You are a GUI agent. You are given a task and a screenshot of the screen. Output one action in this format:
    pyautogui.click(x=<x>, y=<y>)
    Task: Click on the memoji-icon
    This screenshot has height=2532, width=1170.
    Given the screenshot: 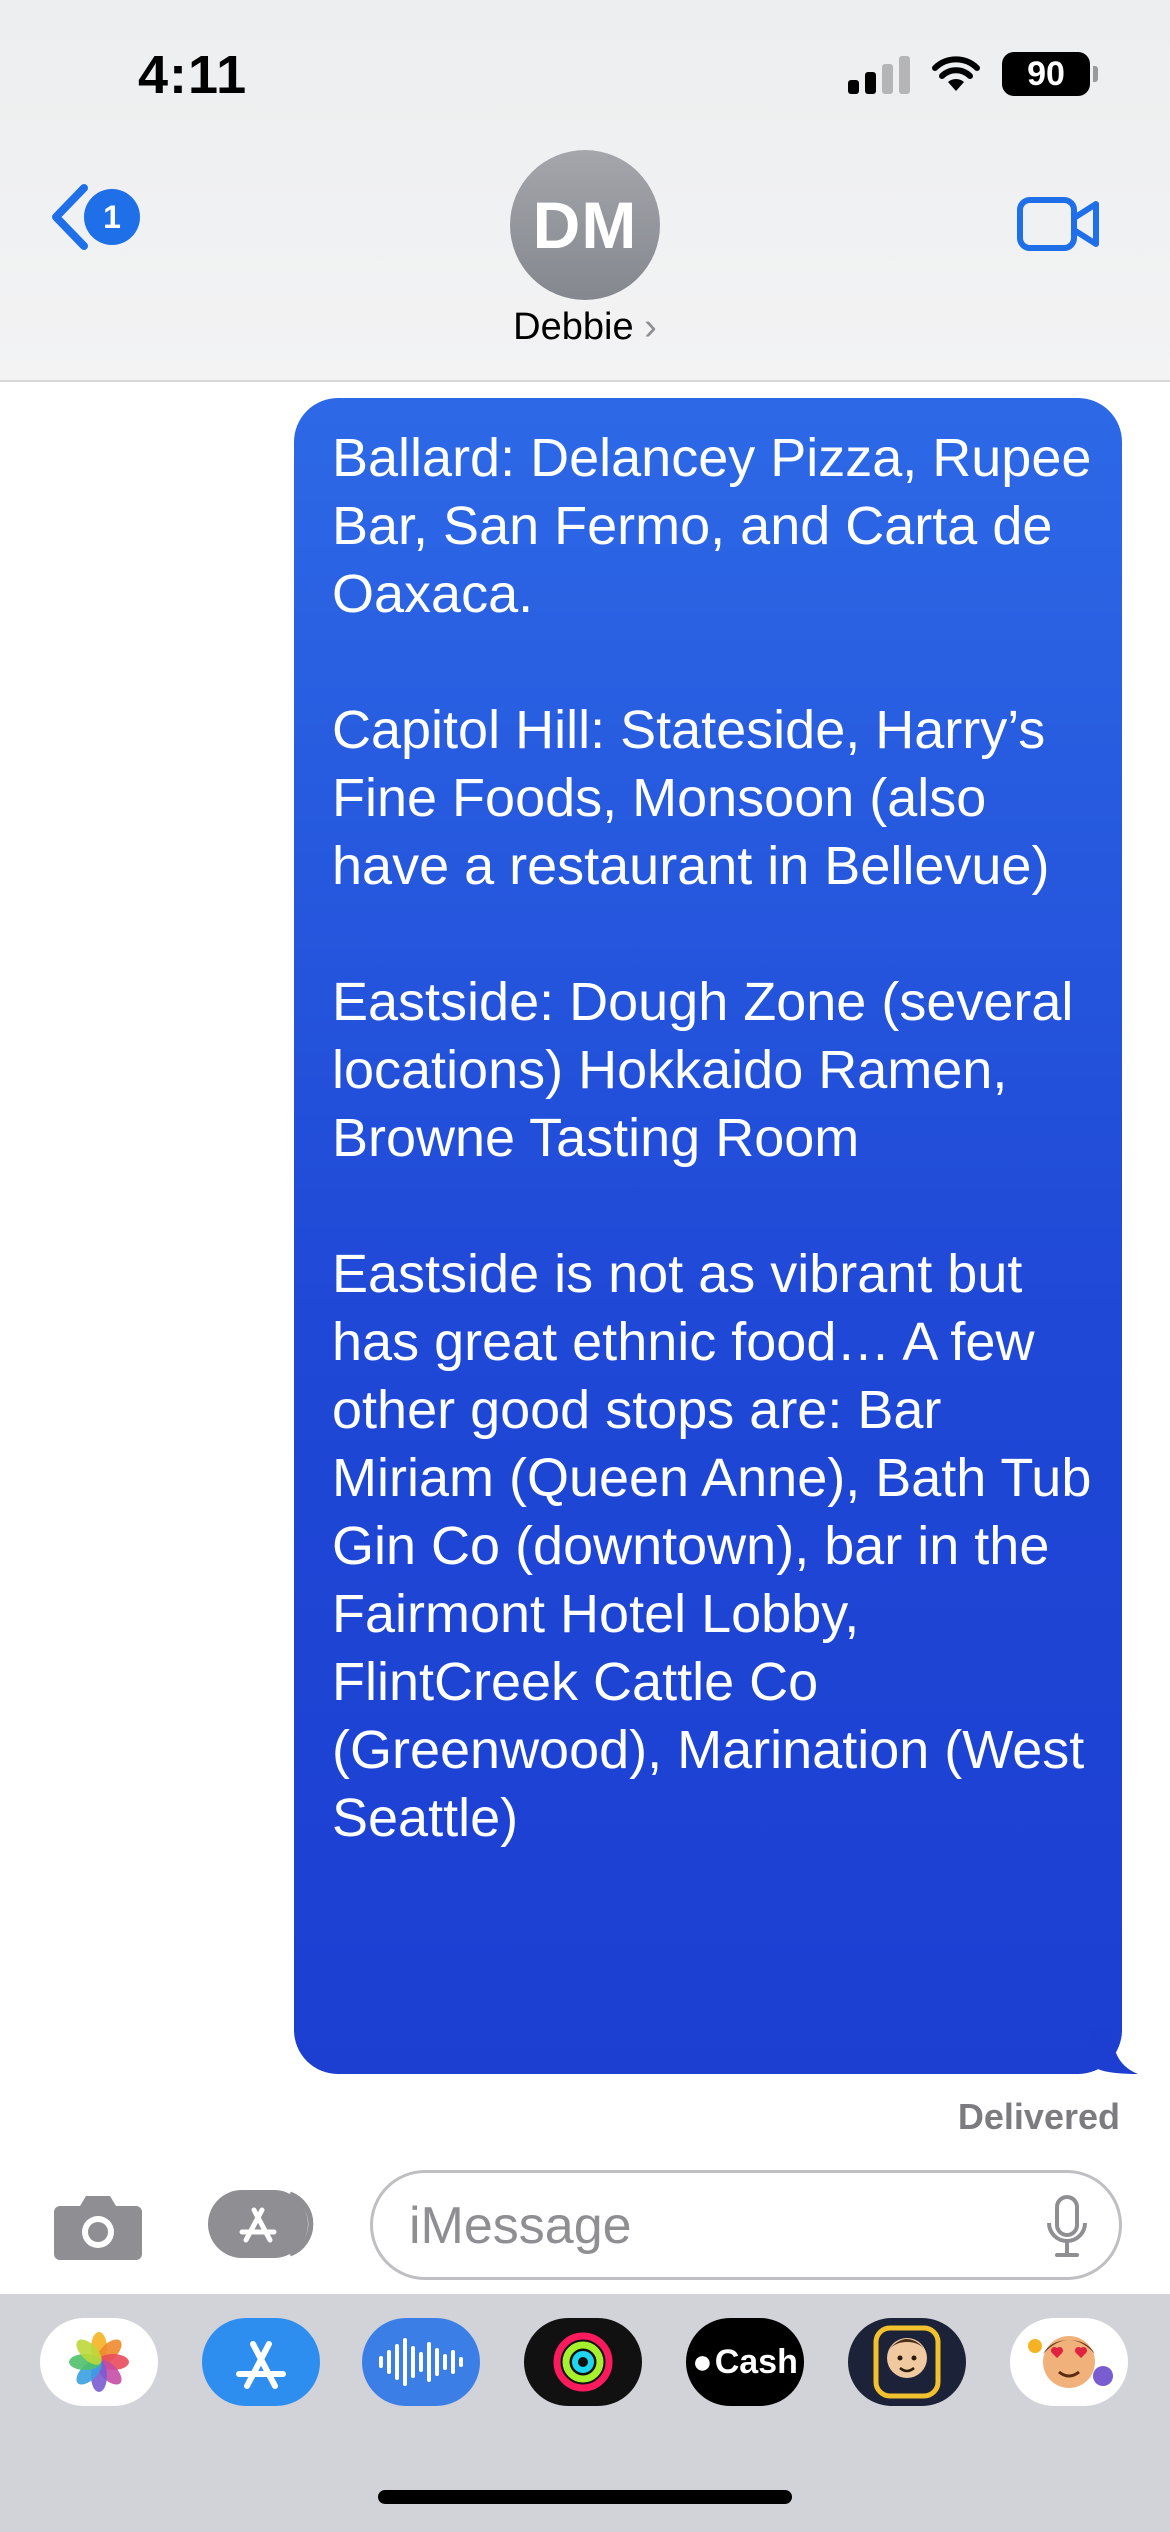 What is the action you would take?
    pyautogui.click(x=907, y=2362)
    